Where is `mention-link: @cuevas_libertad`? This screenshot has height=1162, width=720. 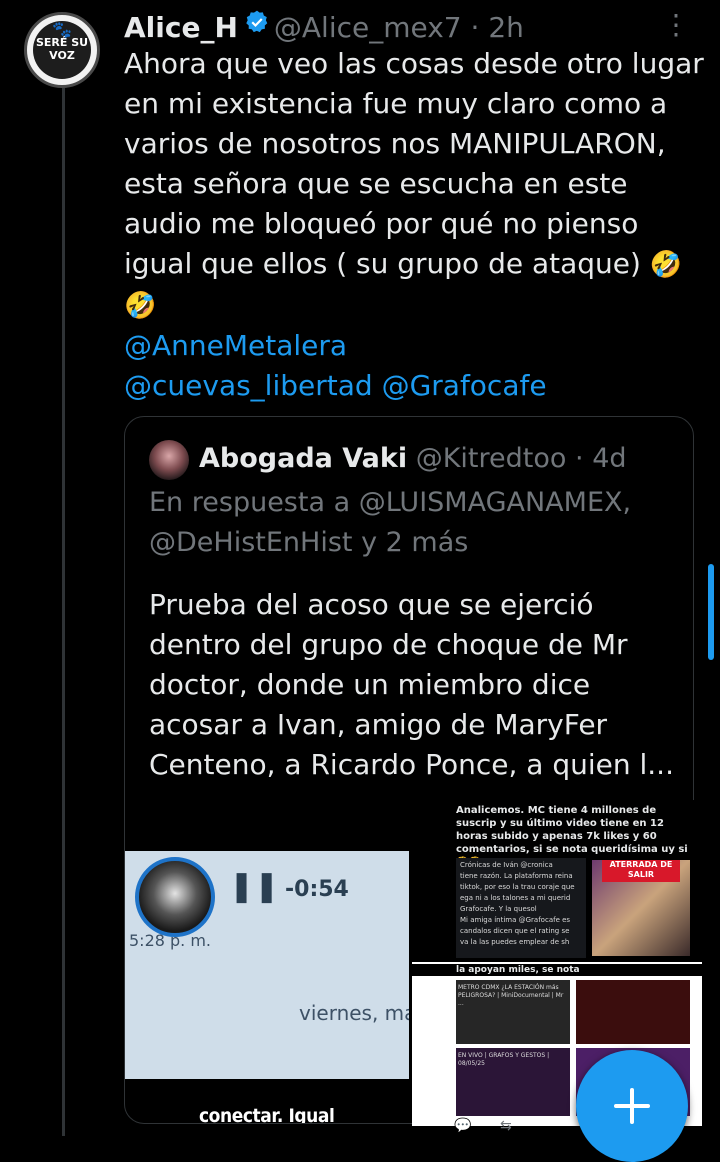
mention-link: @cuevas_libertad is located at coordinates (248, 385).